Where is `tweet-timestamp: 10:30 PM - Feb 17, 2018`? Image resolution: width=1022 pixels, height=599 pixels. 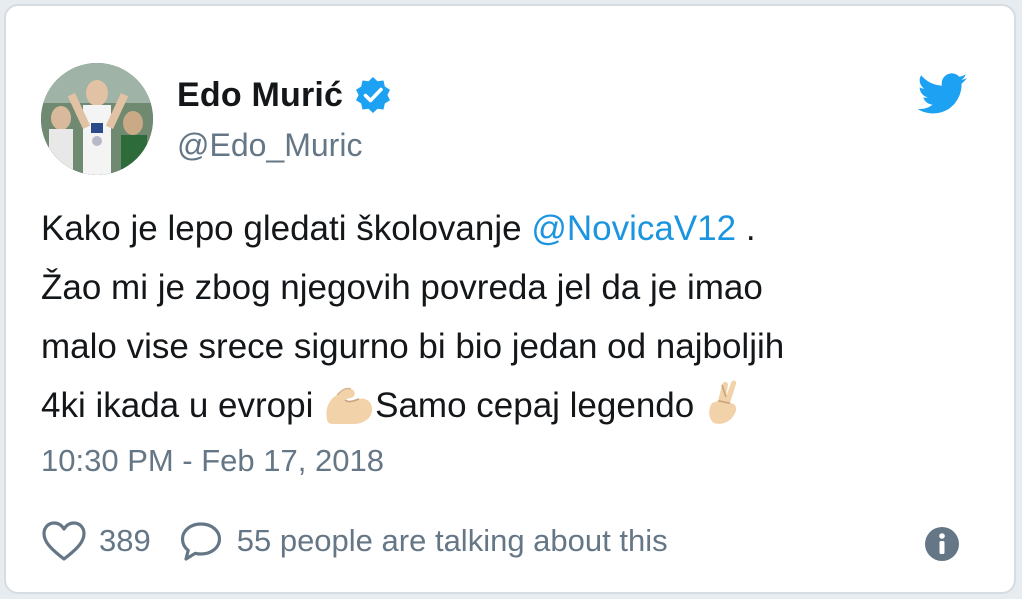
tweet-timestamp: 10:30 PM - Feb 17, 2018 is located at coordinates (212, 461).